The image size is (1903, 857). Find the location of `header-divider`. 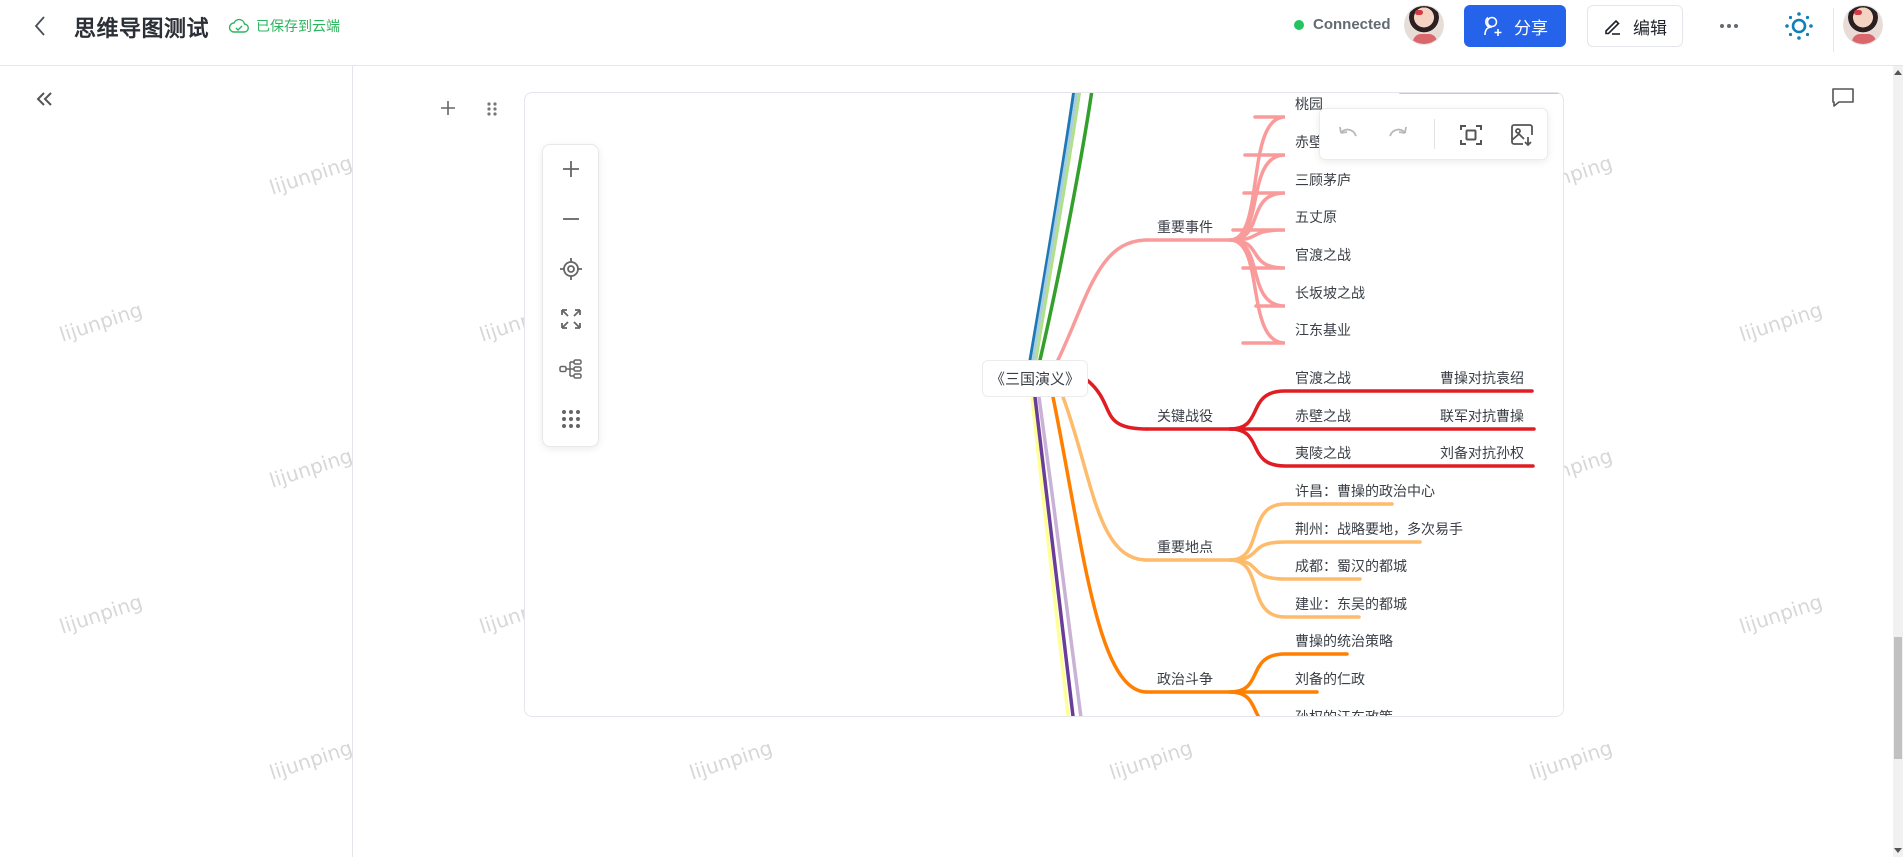

header-divider is located at coordinates (1833, 30).